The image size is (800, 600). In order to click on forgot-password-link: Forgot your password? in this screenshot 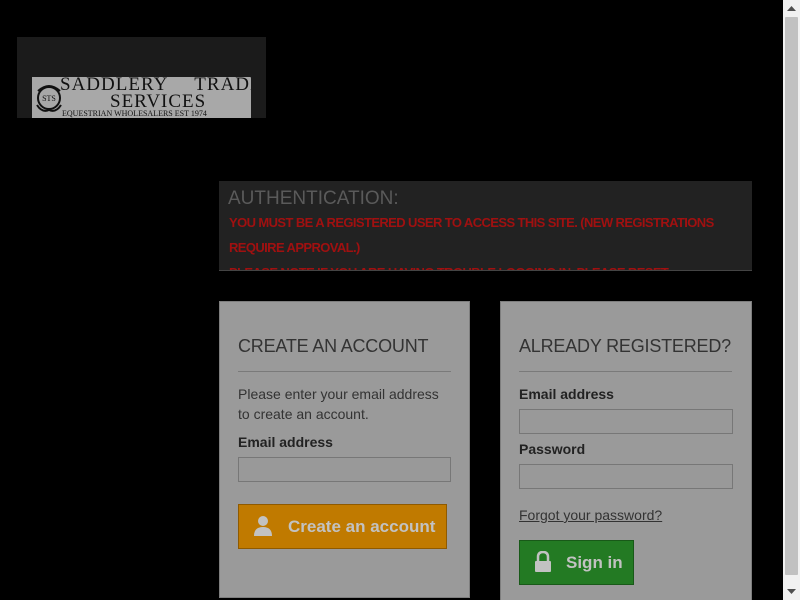, I will do `click(590, 515)`.